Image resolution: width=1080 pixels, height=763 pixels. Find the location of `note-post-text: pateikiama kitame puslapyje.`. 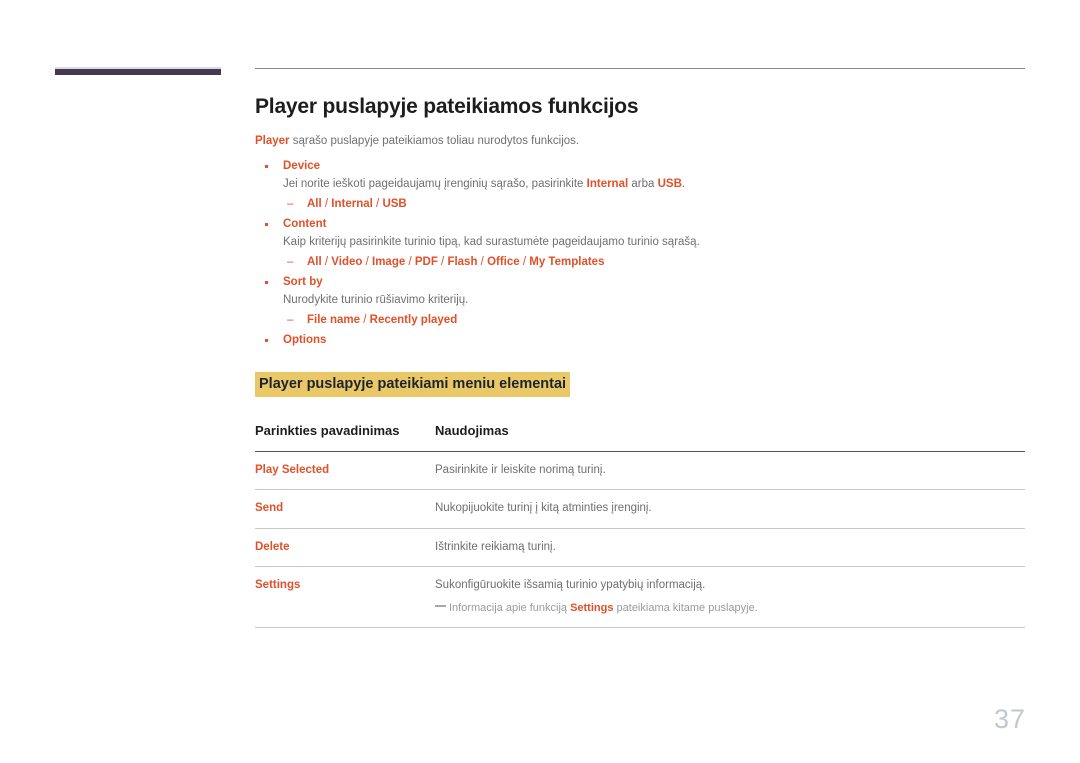

note-post-text: pateikiama kitame puslapyje. is located at coordinates (685, 608).